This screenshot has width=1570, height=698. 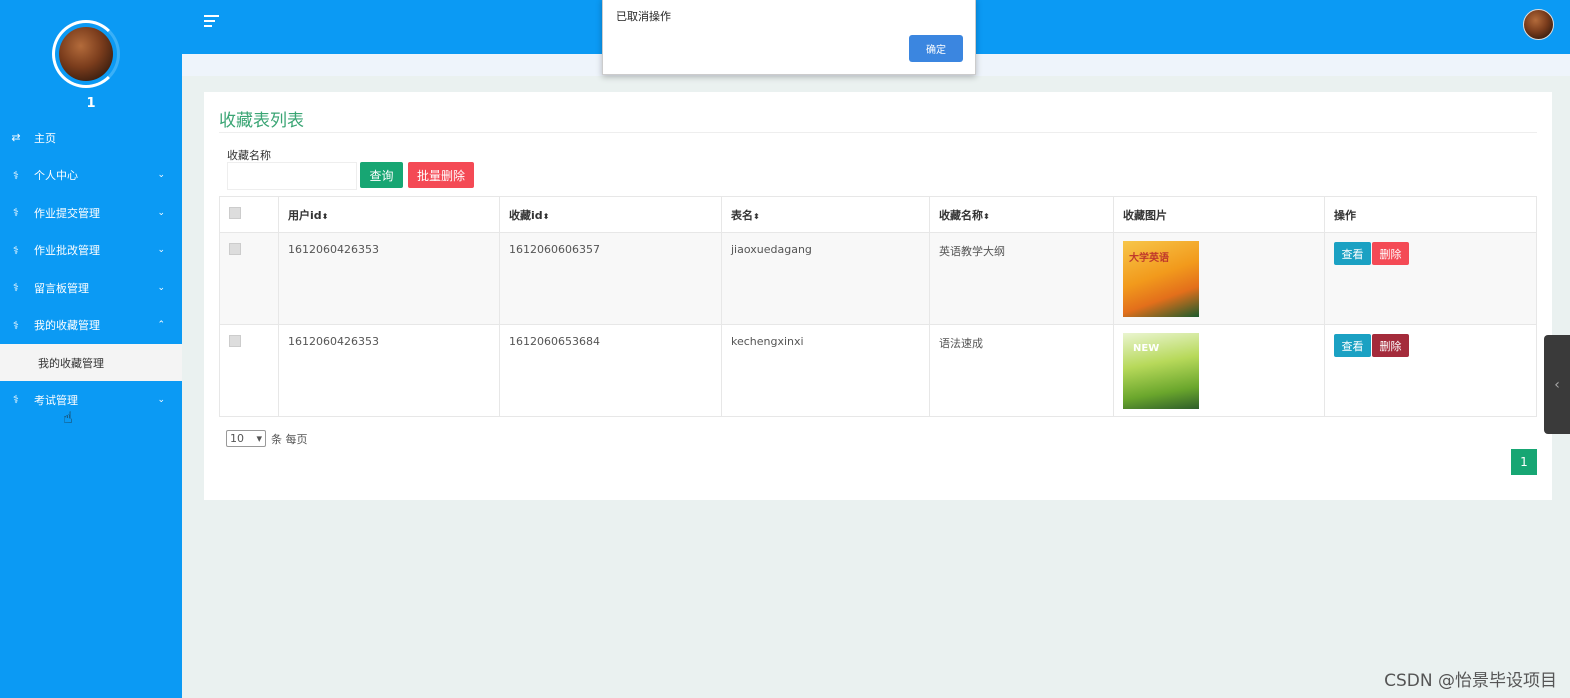 What do you see at coordinates (389, 214) in the screenshot?
I see `header-user-id: 用户id⬍` at bounding box center [389, 214].